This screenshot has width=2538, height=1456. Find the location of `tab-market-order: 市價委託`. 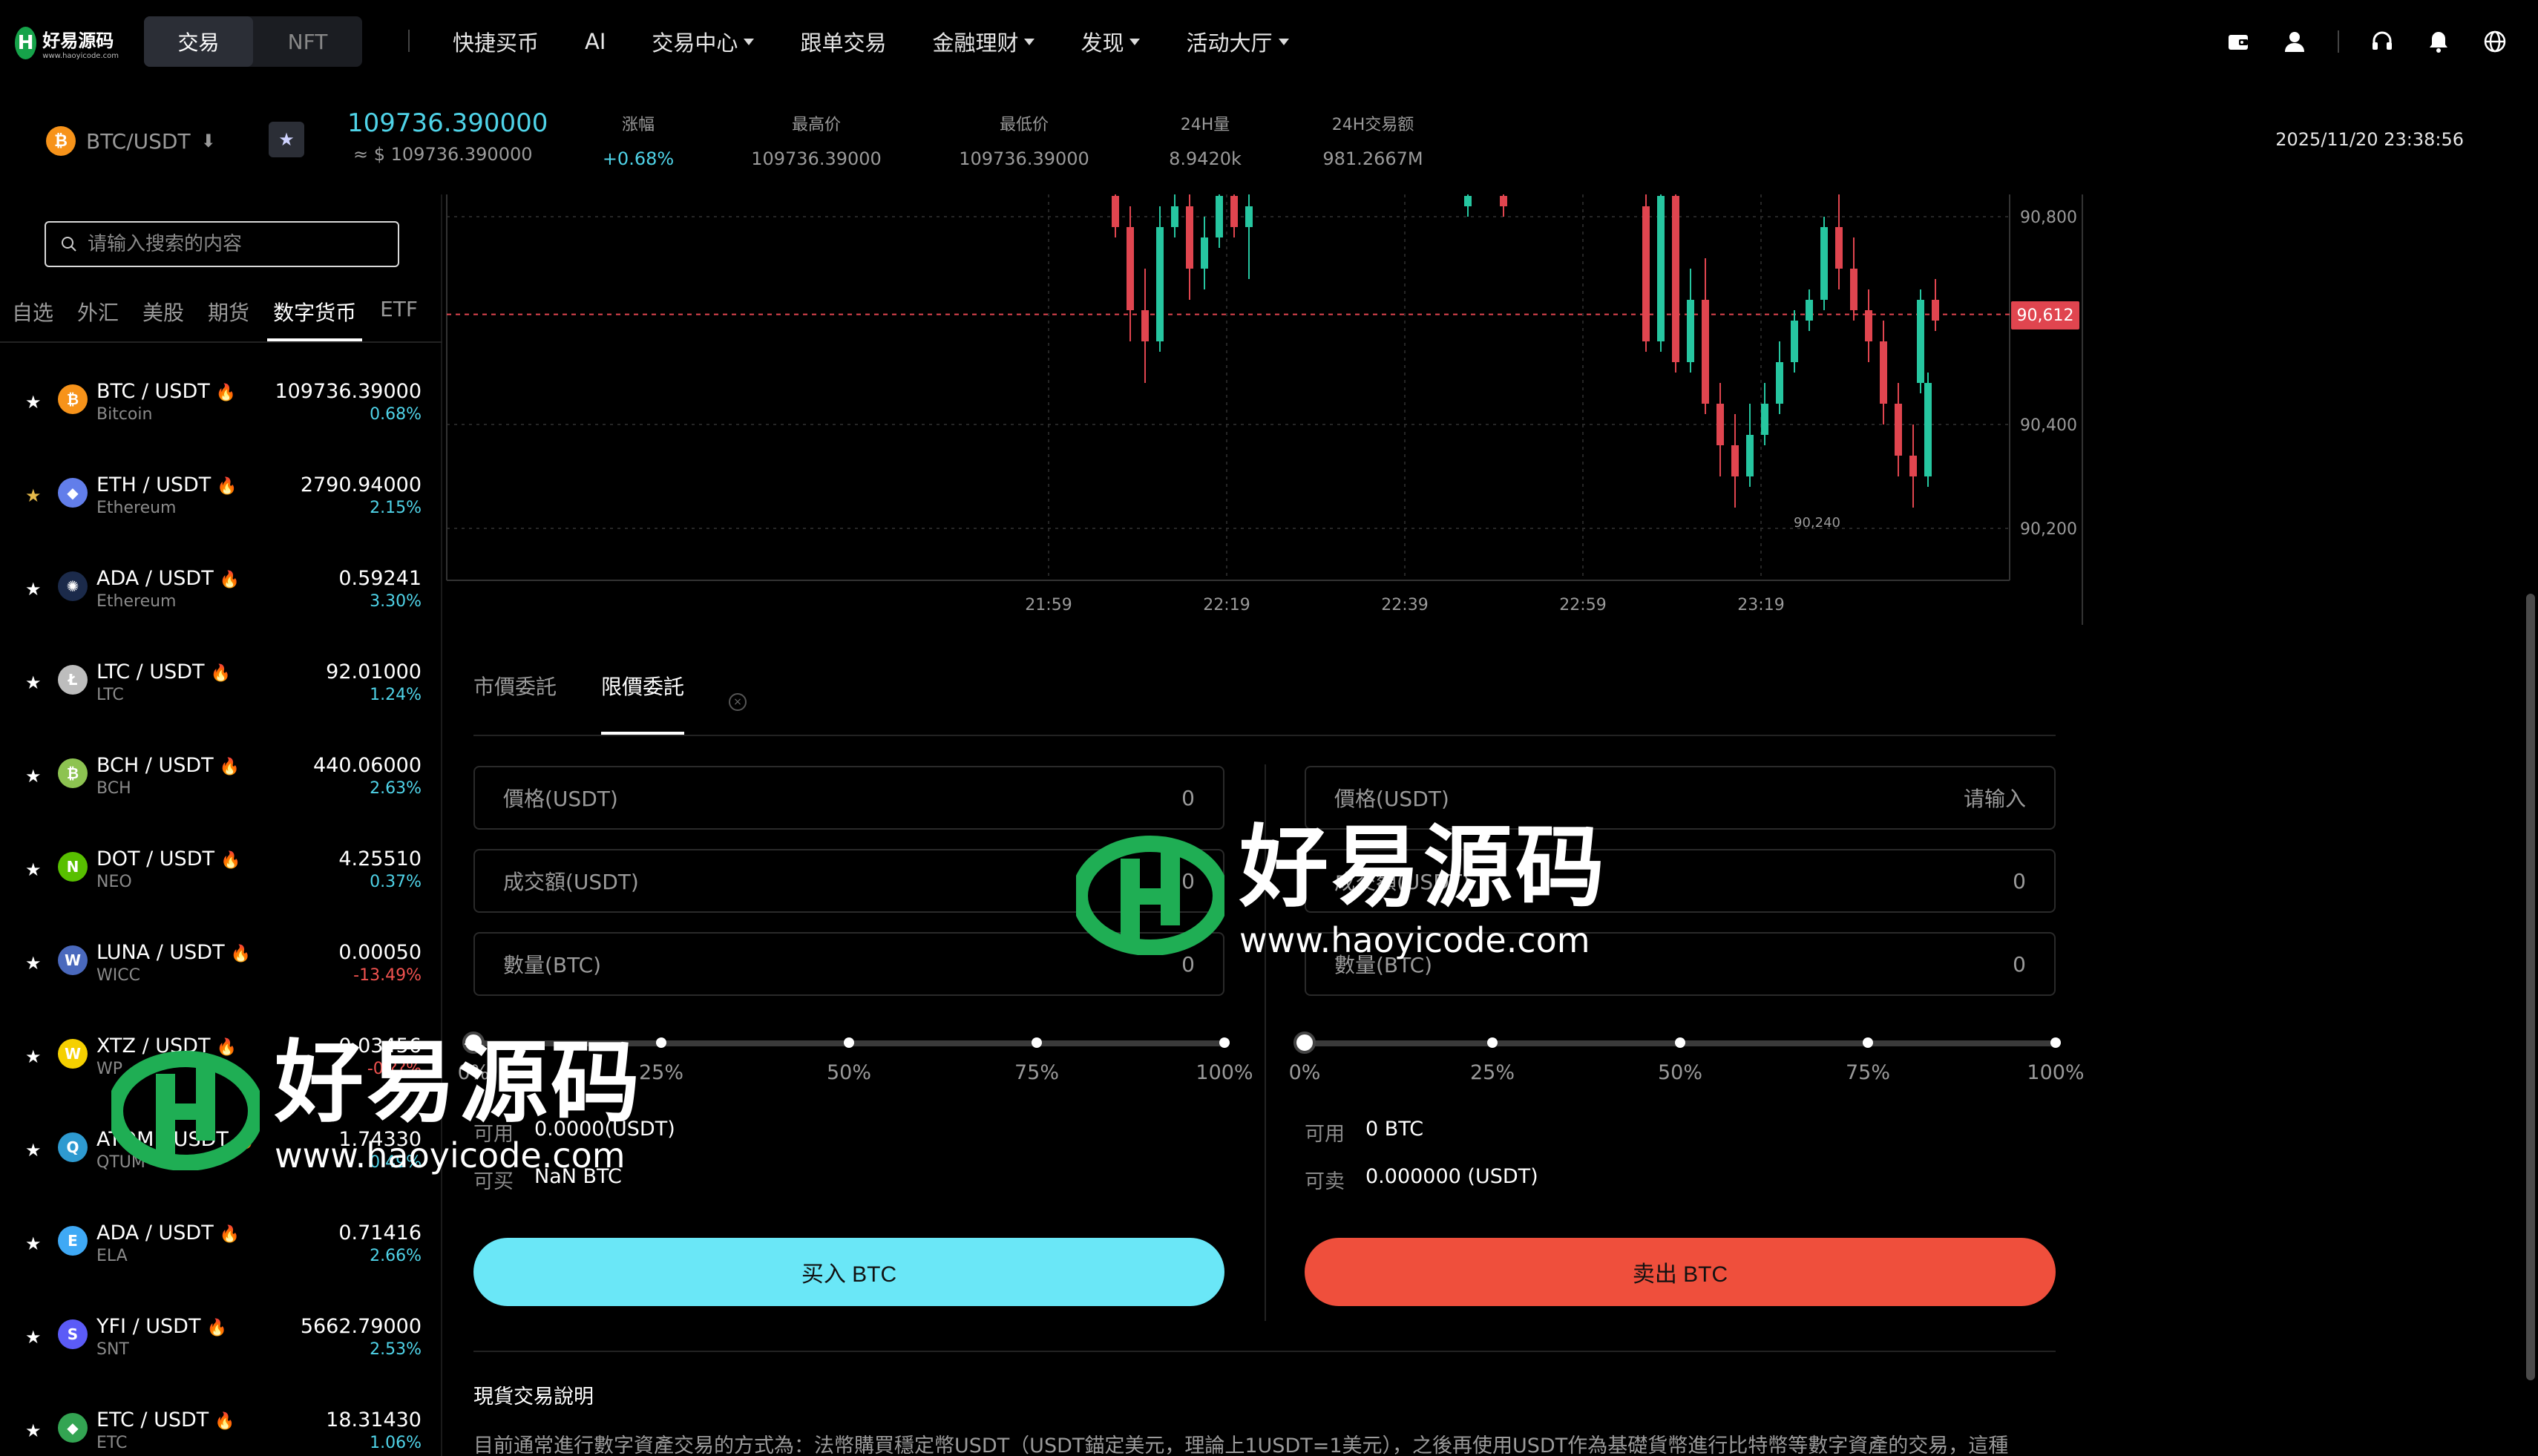

tab-market-order: 市價委託 is located at coordinates (515, 703).